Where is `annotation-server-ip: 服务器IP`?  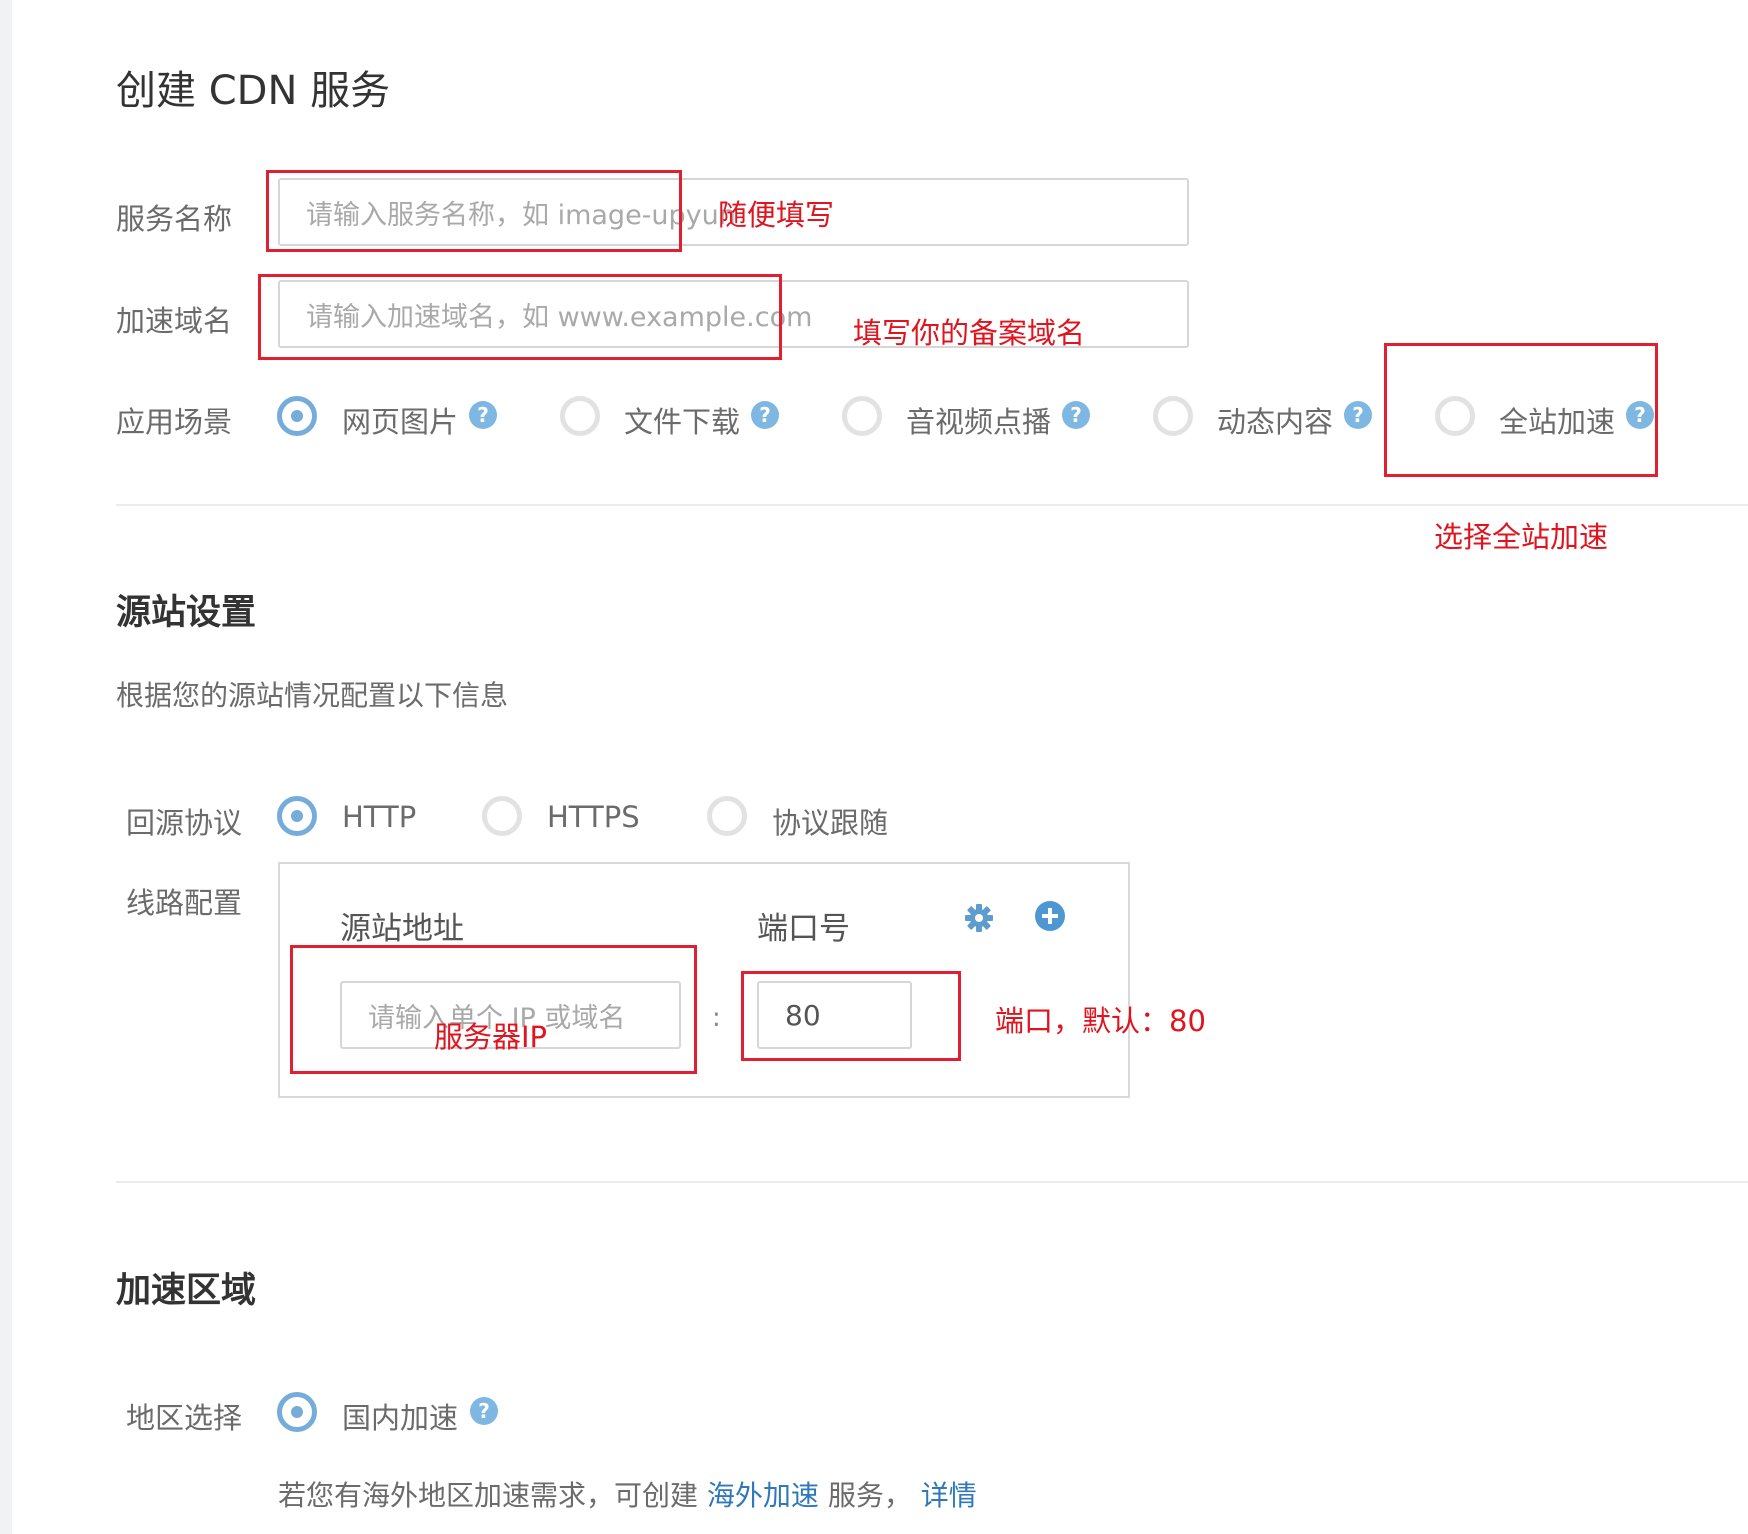 annotation-server-ip: 服务器IP is located at coordinates (491, 1037).